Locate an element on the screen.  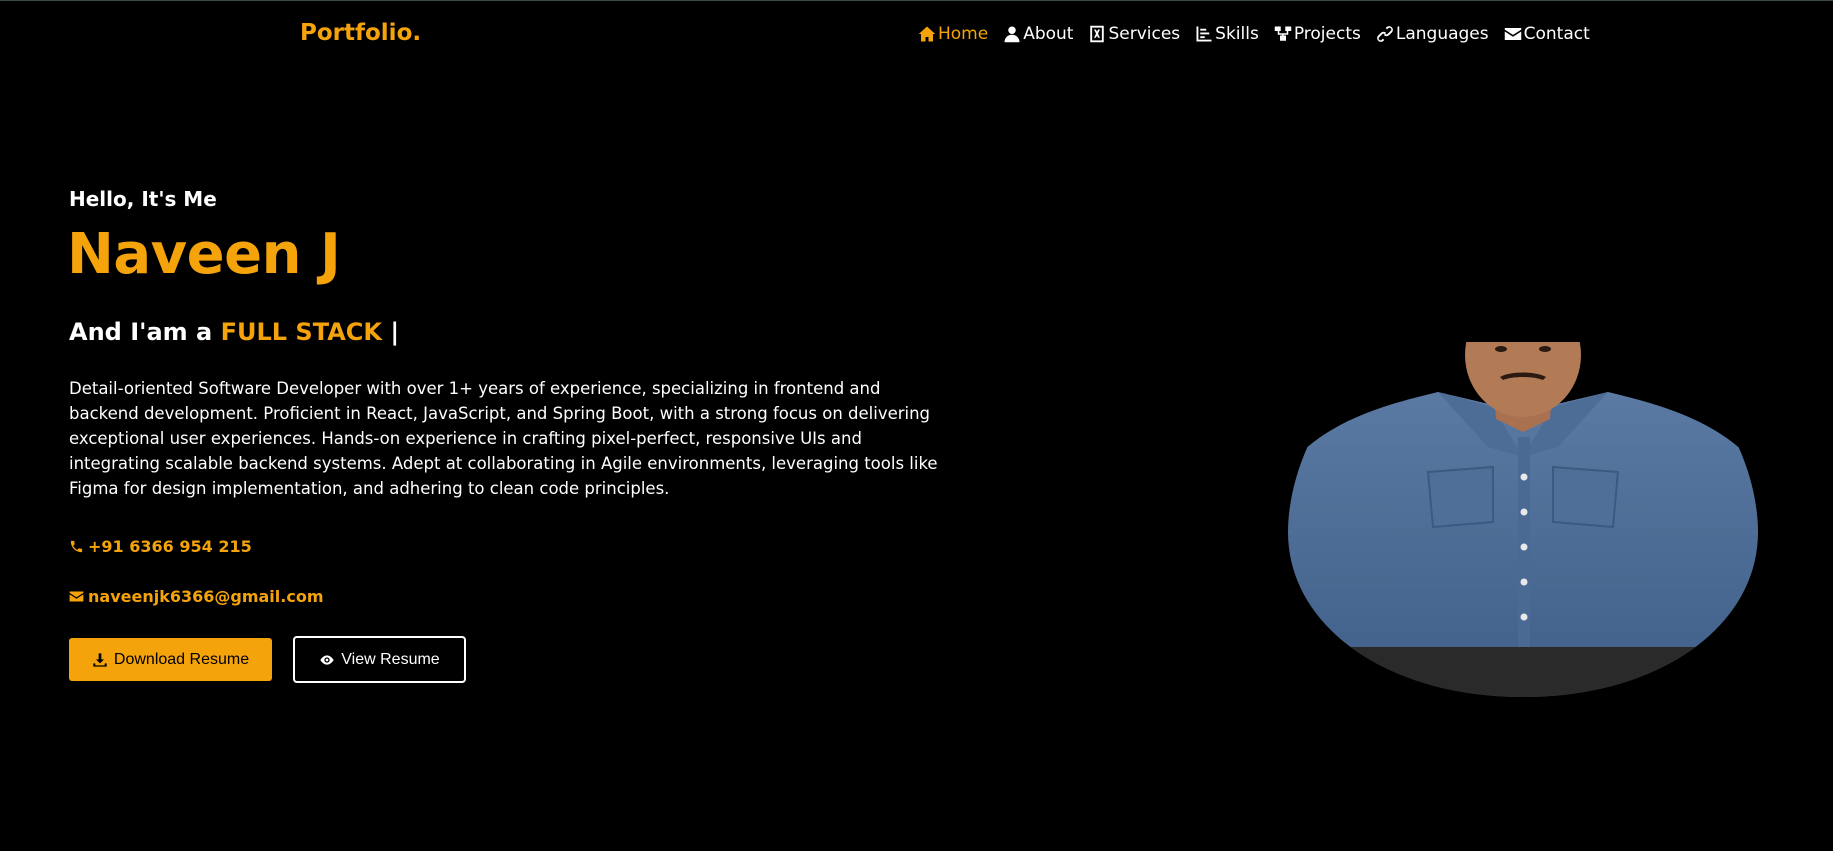
nav-label-languages: Languages is located at coordinates (1442, 34).